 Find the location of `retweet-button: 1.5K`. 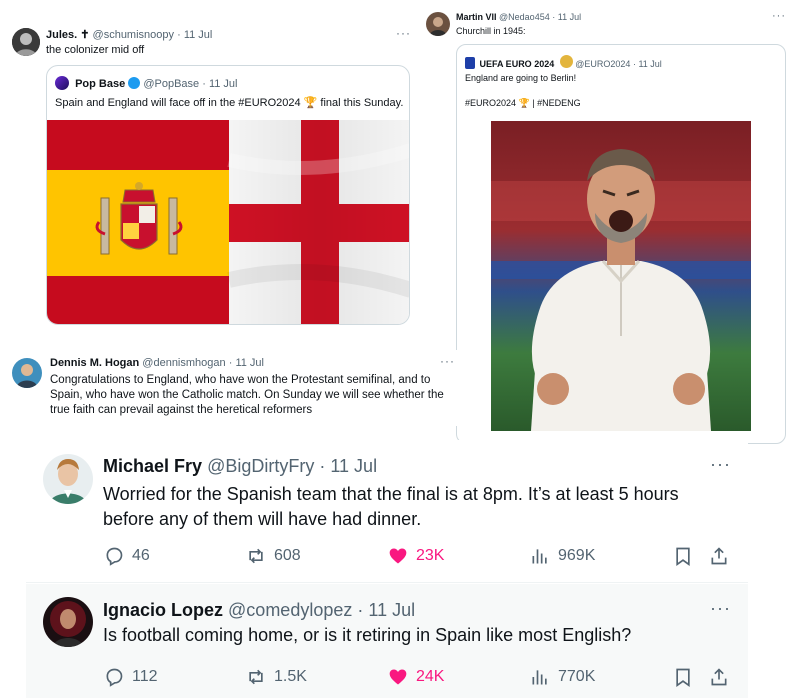

retweet-button: 1.5K is located at coordinates (276, 677).